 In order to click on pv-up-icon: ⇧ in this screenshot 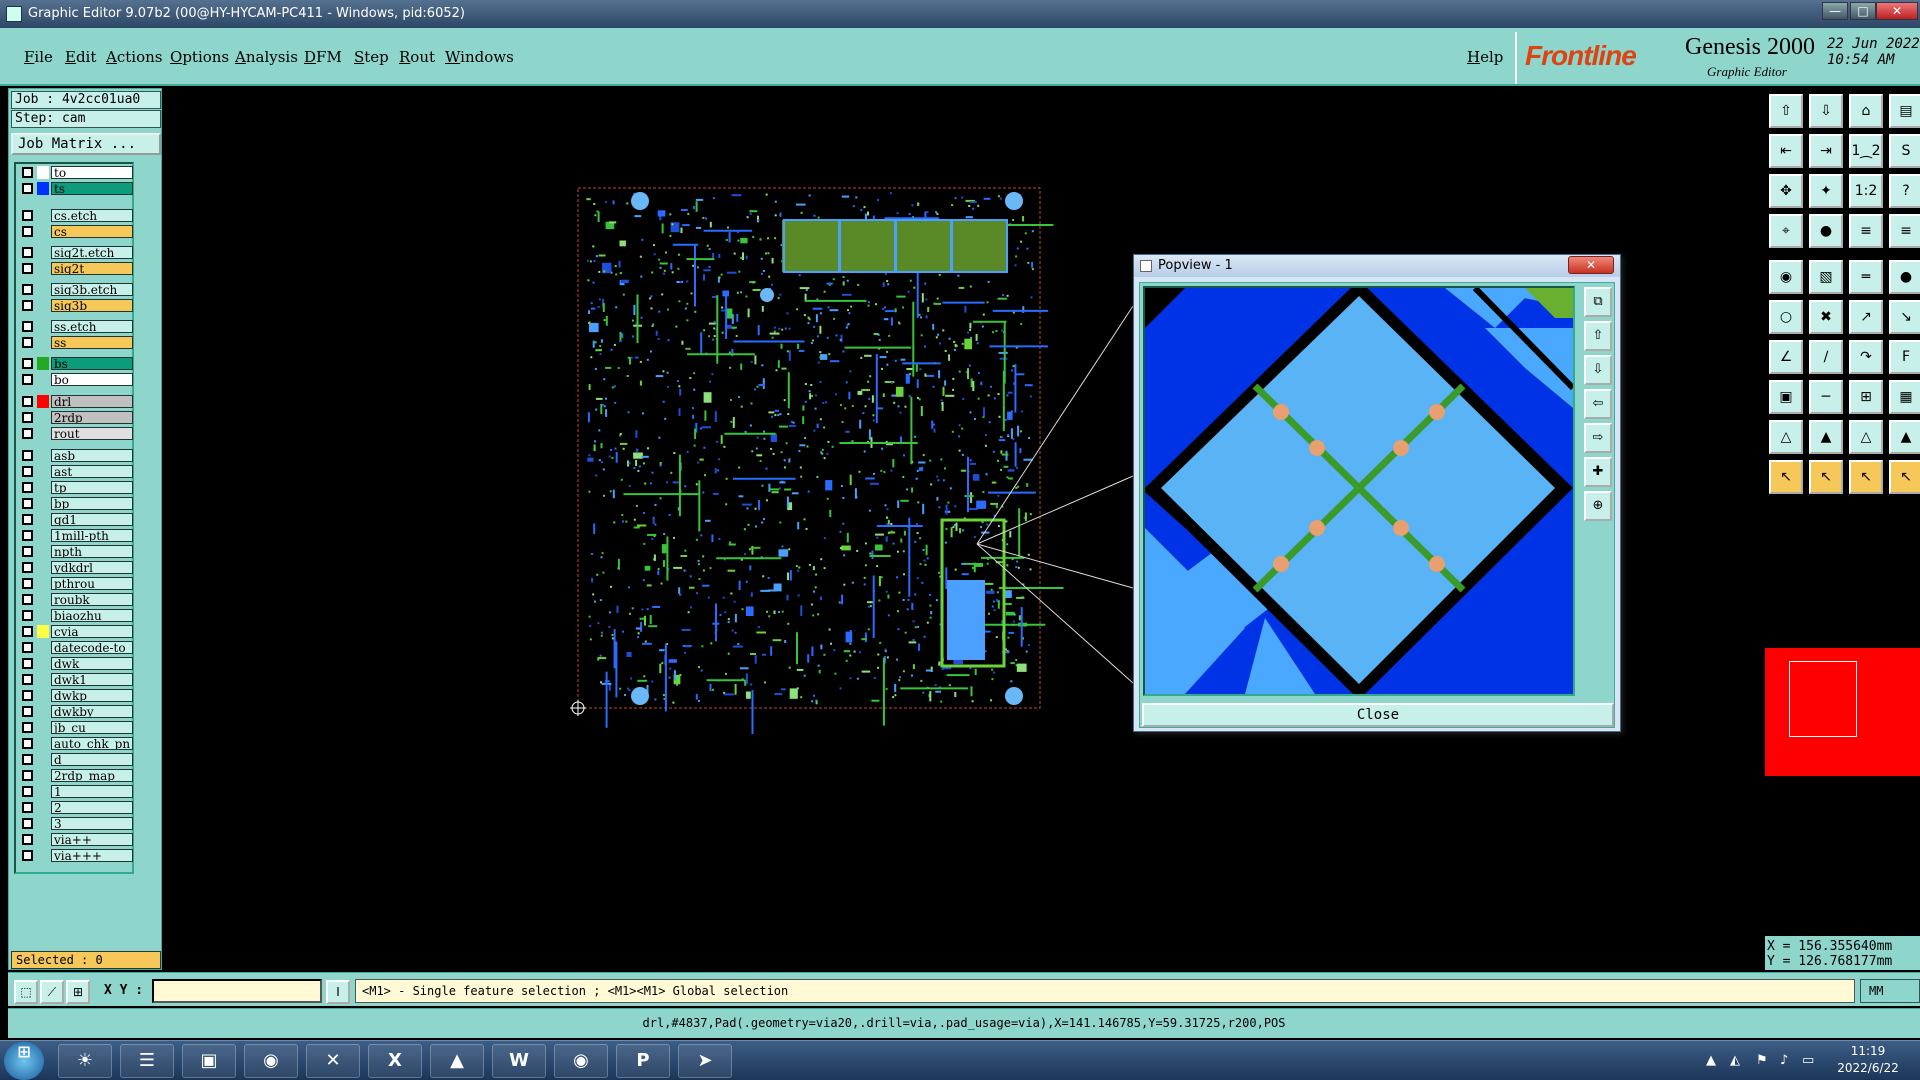, I will do `click(1598, 336)`.